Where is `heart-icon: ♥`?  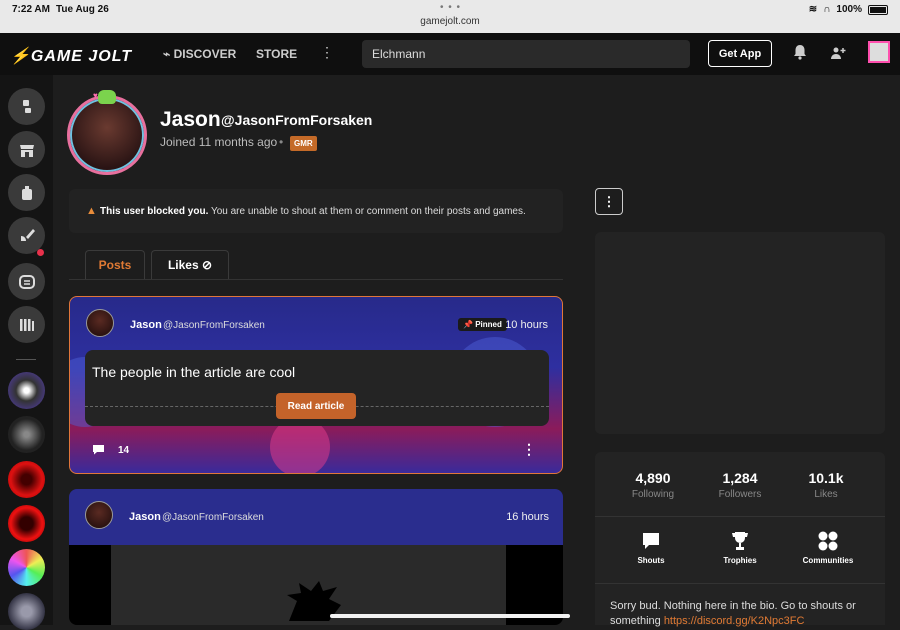 heart-icon: ♥ is located at coordinates (95, 95).